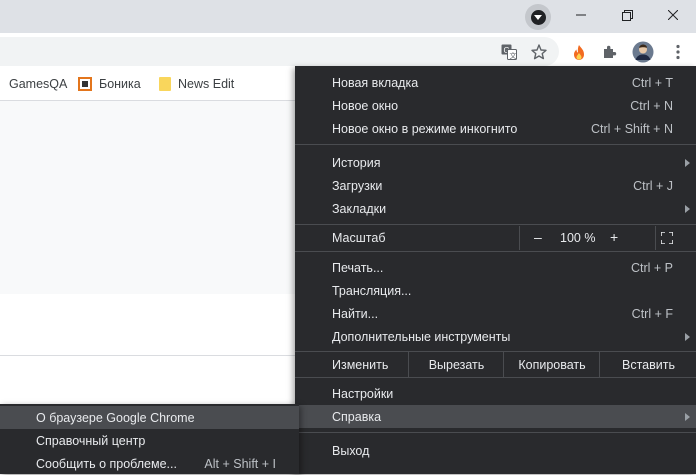 The image size is (696, 475). I want to click on menu-item-downloads: Загрузки Ctrl + J, so click(495, 185).